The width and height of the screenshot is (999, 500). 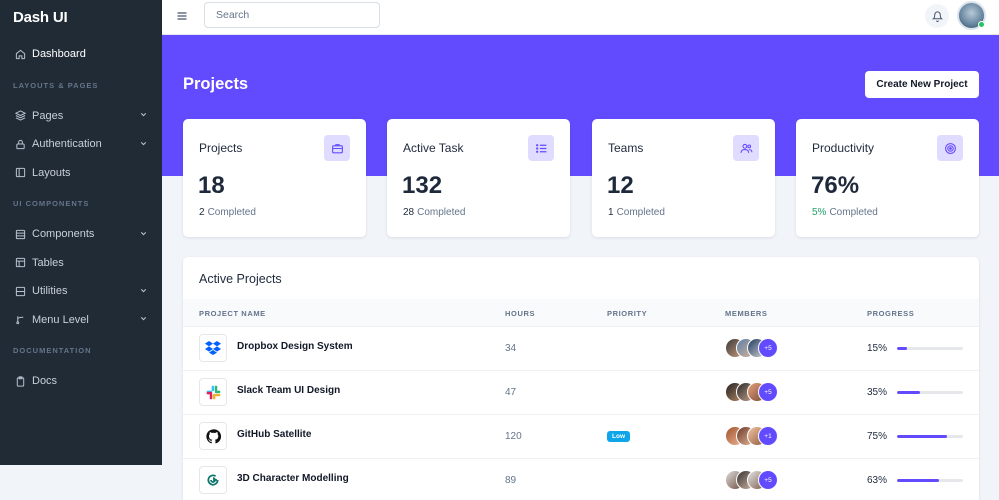 What do you see at coordinates (183, 16) in the screenshot?
I see `menu-toggle-icon` at bounding box center [183, 16].